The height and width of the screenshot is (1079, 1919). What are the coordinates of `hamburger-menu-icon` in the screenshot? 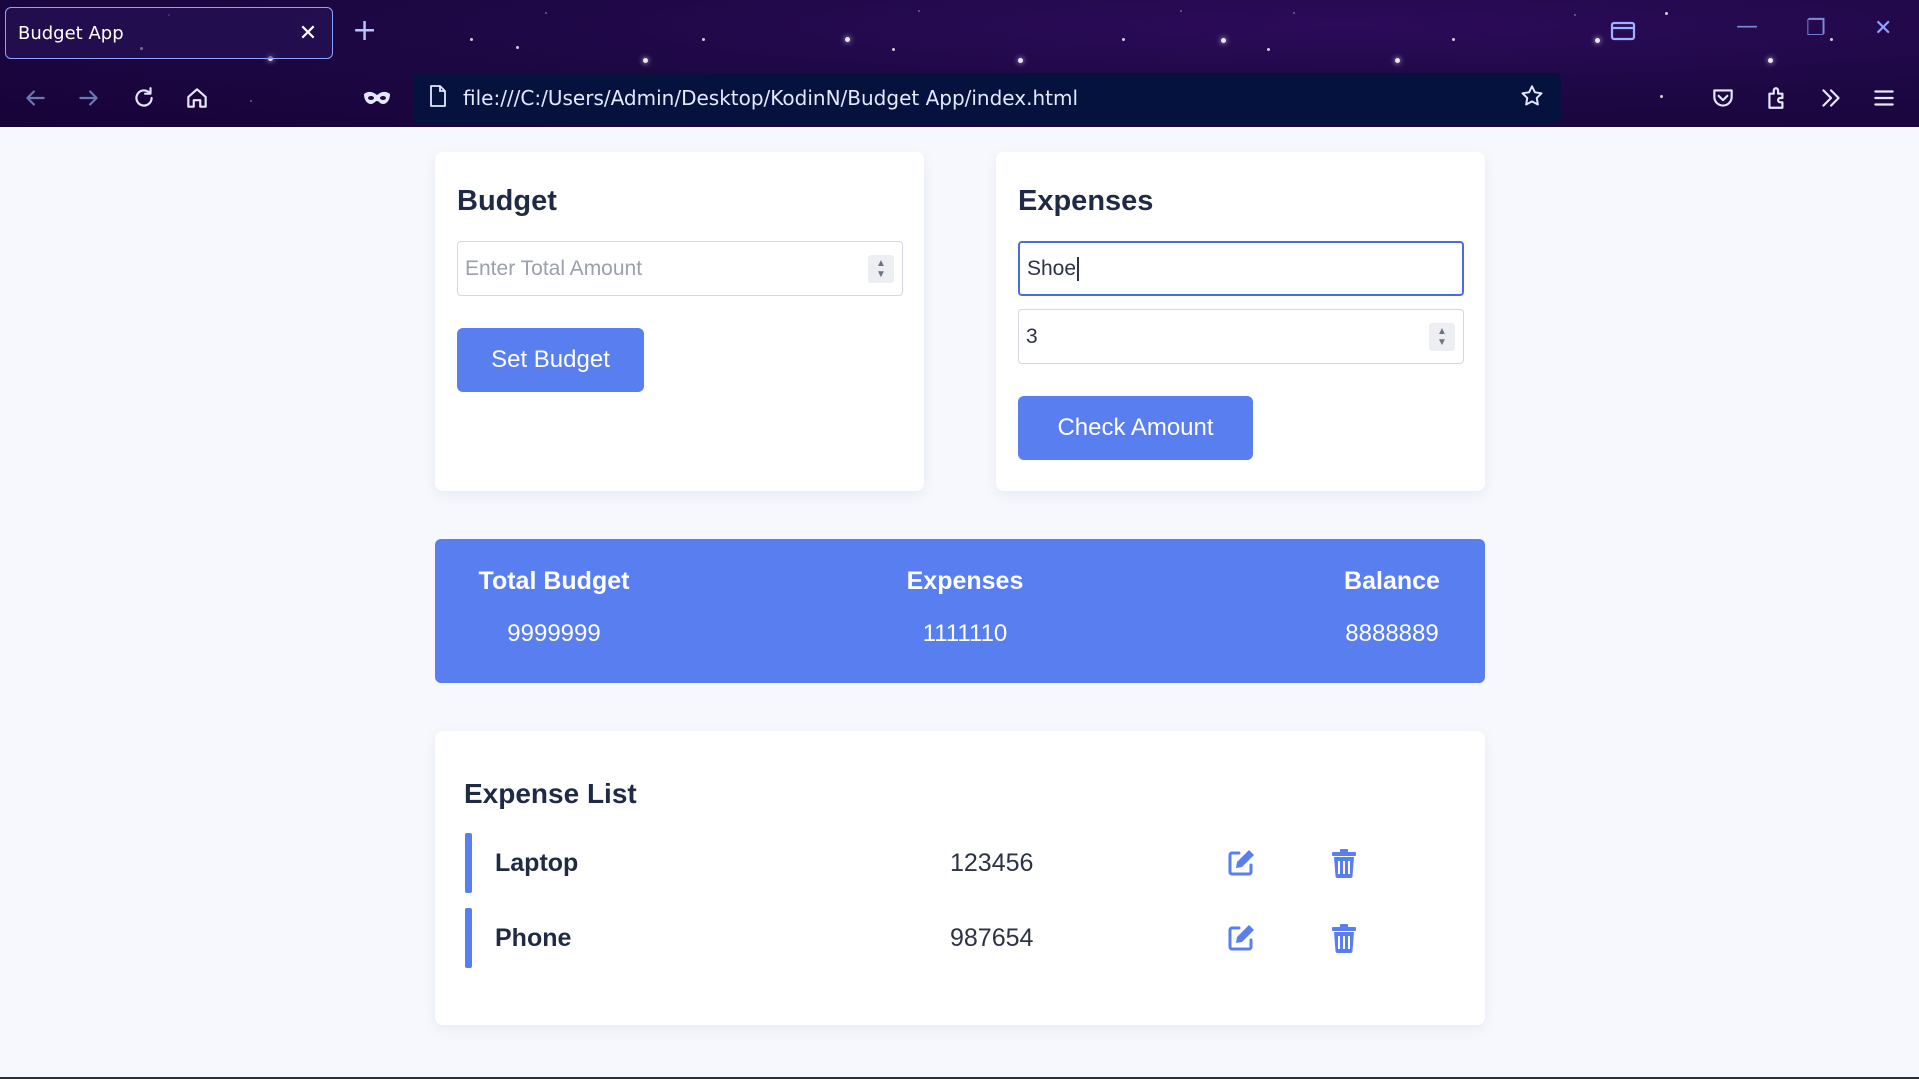 It's located at (1884, 98).